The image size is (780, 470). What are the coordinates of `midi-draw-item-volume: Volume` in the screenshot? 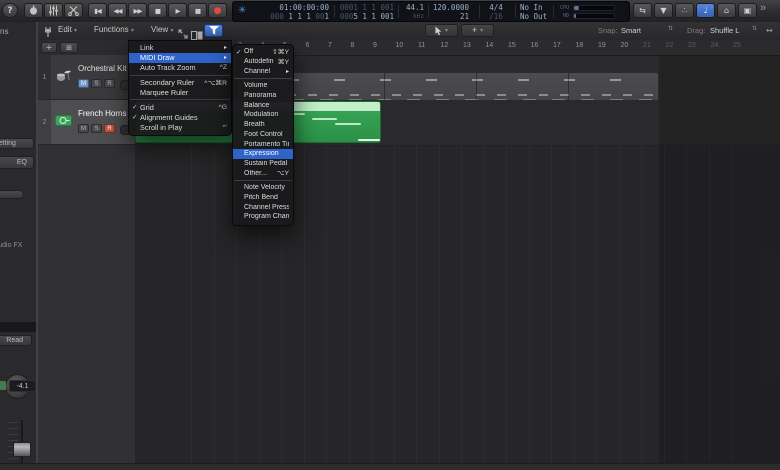 It's located at (263, 86).